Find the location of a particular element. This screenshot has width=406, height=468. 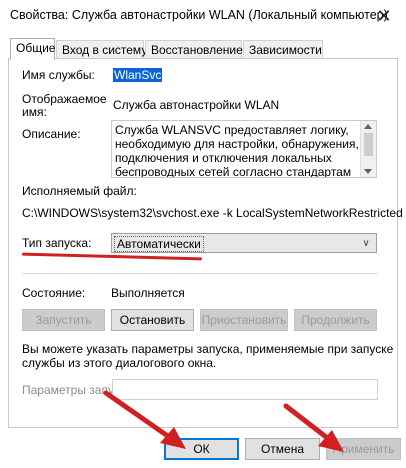

description-line: подключения и отключения локальных is located at coordinates (223, 158).